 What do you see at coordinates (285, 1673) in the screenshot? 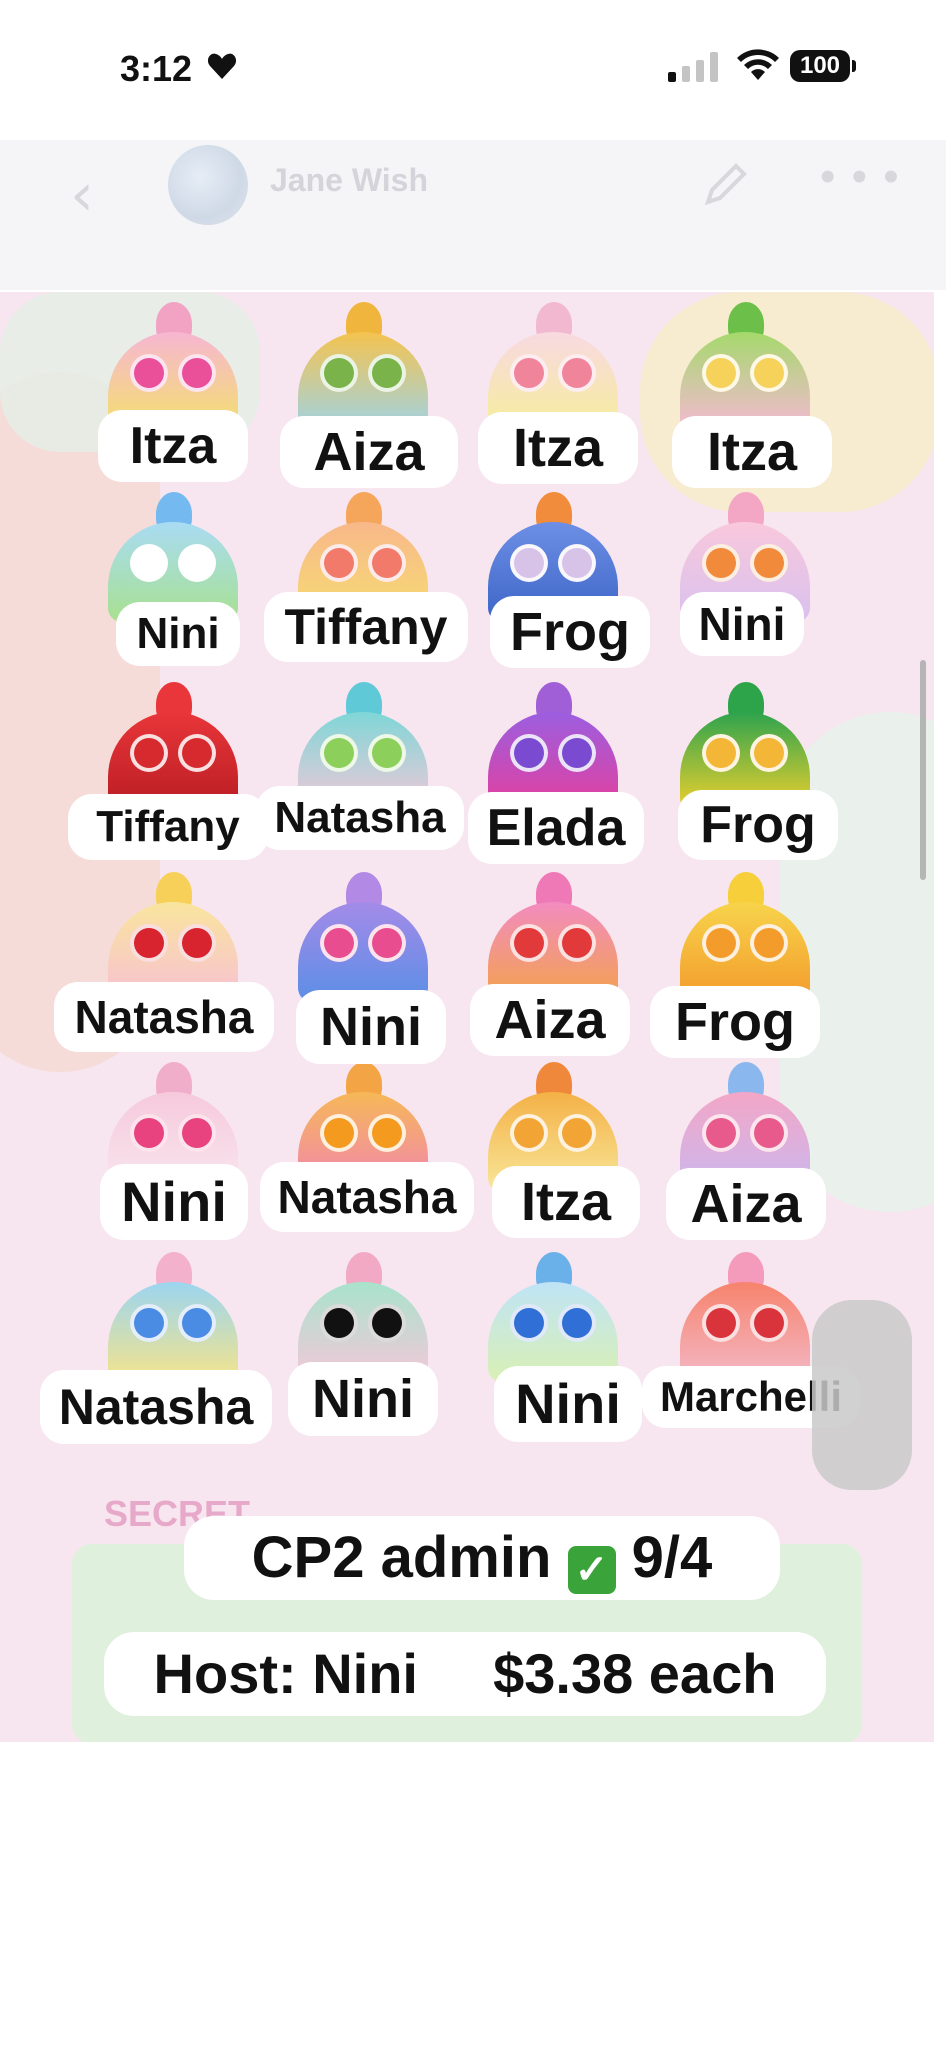
I see `host-name: Host: Nini` at bounding box center [285, 1673].